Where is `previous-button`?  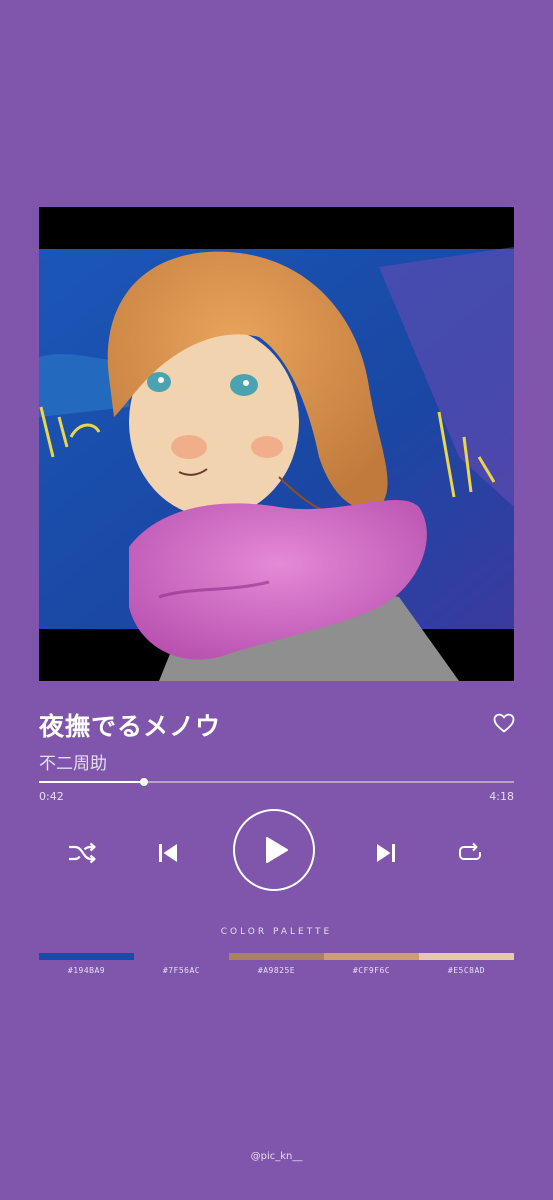 previous-button is located at coordinates (168, 853).